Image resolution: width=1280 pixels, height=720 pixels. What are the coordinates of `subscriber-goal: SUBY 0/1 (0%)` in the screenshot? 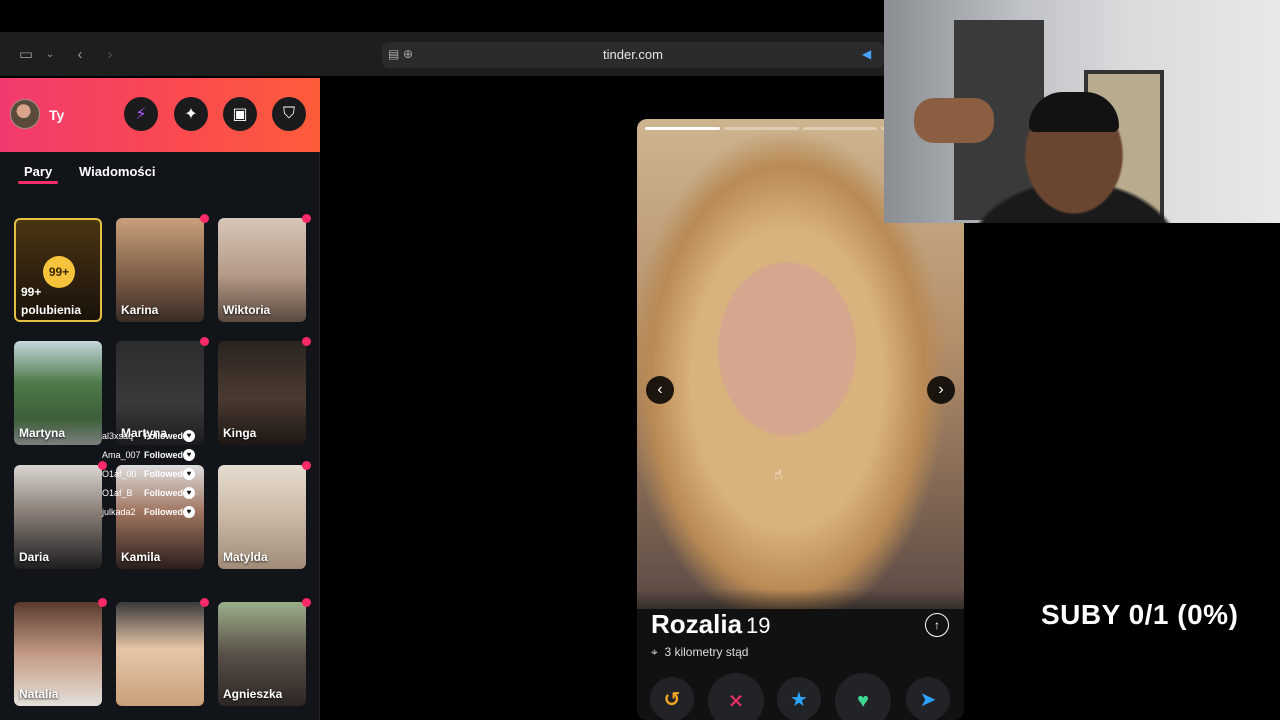 It's located at (1140, 614).